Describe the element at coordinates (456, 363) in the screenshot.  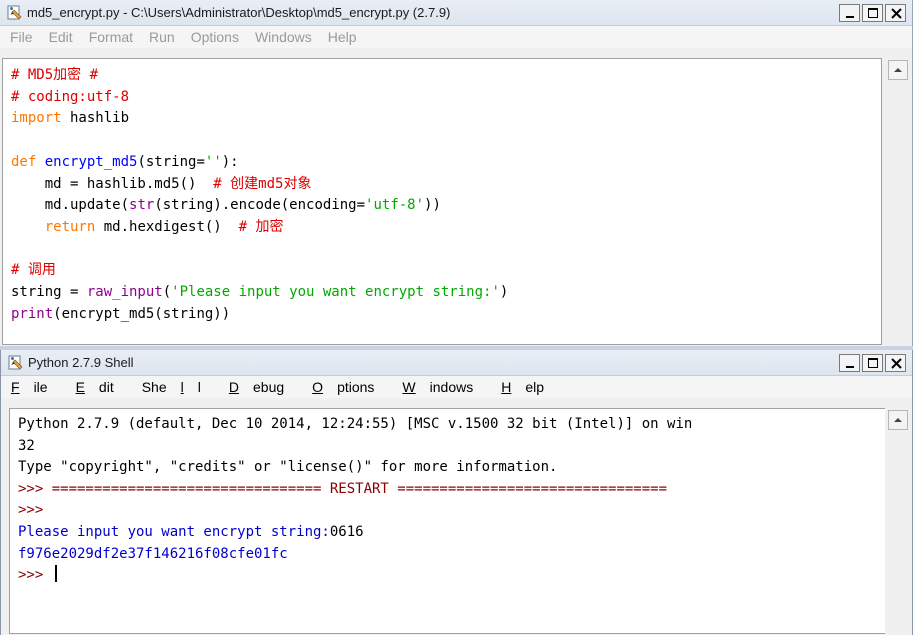
I see `shell-titlebar: Python 2.7.9 Shell` at that location.